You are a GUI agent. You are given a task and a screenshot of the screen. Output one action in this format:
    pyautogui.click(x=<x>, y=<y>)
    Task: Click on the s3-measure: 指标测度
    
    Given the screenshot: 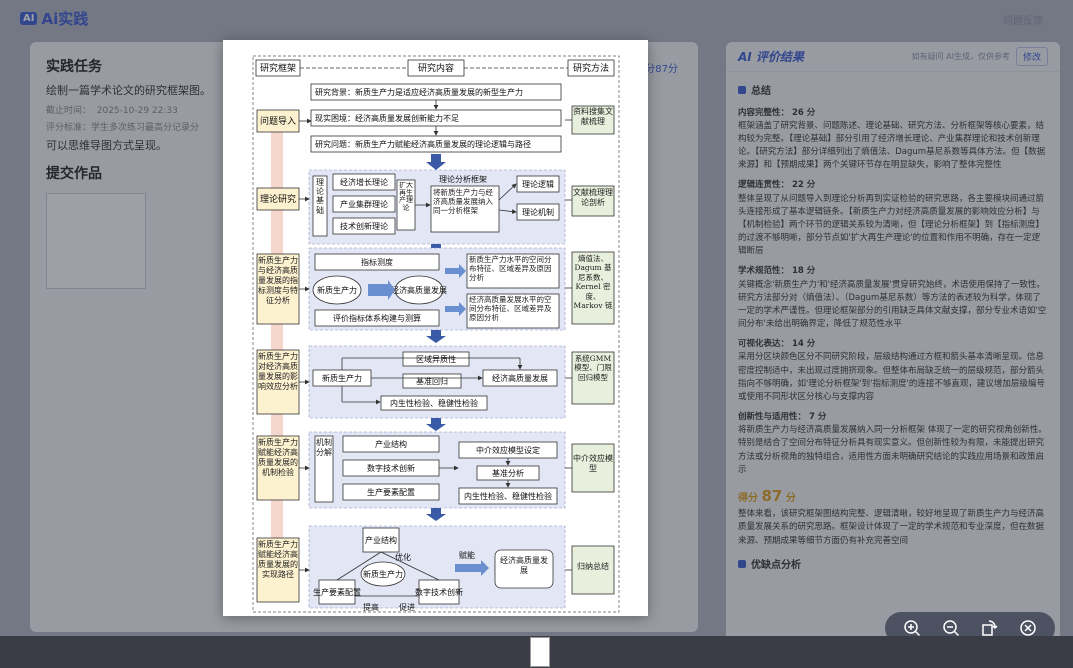 What is the action you would take?
    pyautogui.click(x=377, y=262)
    